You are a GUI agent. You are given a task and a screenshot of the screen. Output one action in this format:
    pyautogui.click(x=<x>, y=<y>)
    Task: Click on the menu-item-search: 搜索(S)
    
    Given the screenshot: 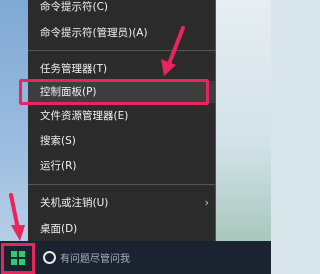 What is the action you would take?
    pyautogui.click(x=121, y=141)
    